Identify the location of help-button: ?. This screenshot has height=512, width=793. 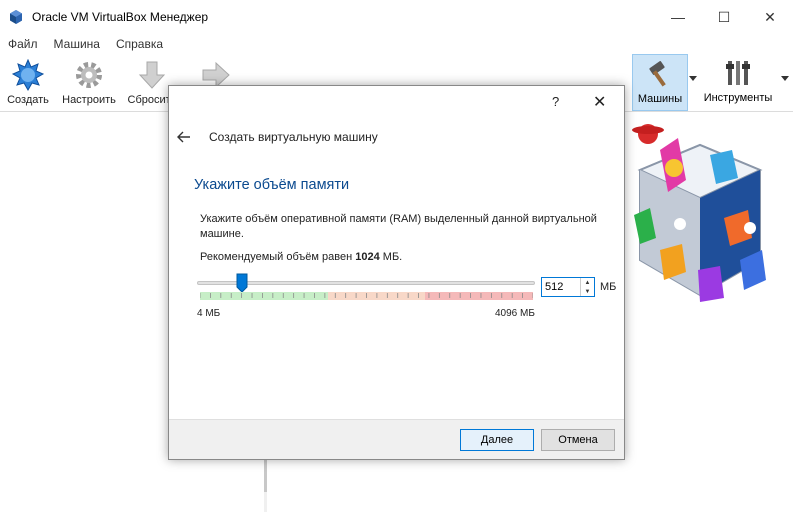
(555, 101).